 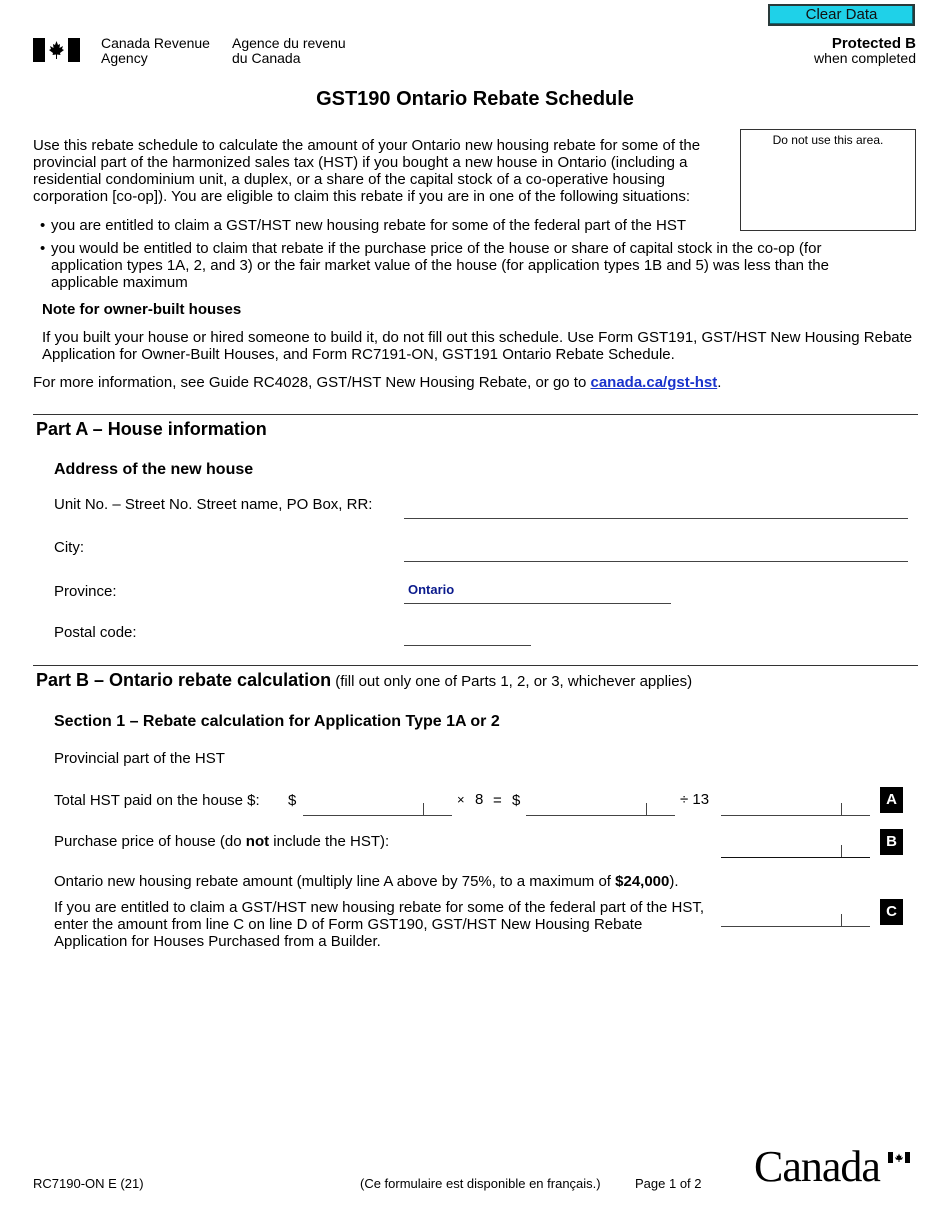 What do you see at coordinates (467, 636) in the screenshot?
I see `postal-code-input` at bounding box center [467, 636].